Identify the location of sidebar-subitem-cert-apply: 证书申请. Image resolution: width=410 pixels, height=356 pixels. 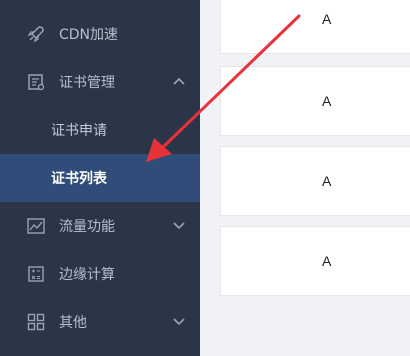
(100, 130).